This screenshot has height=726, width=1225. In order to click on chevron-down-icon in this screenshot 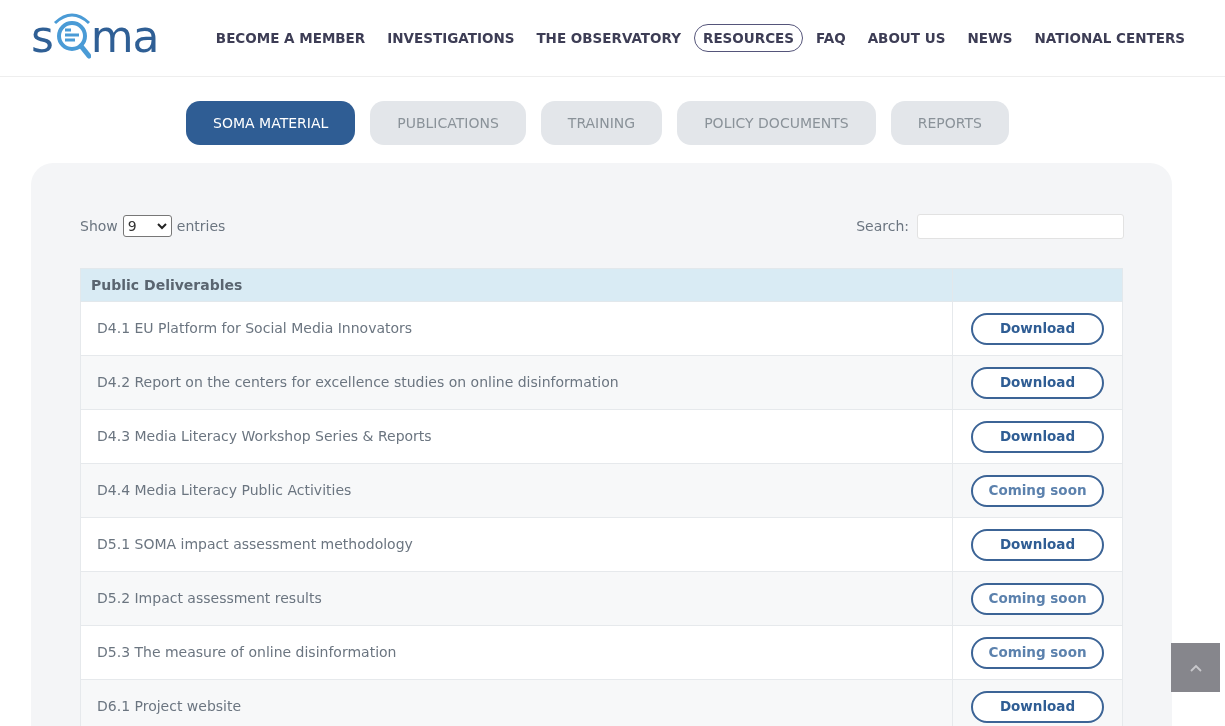, I will do `click(161, 226)`.